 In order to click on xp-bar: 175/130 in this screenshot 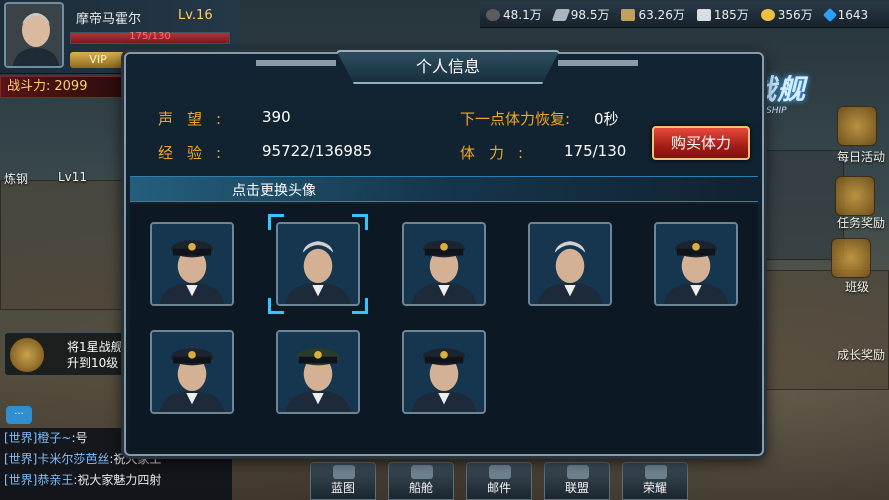, I will do `click(150, 37)`.